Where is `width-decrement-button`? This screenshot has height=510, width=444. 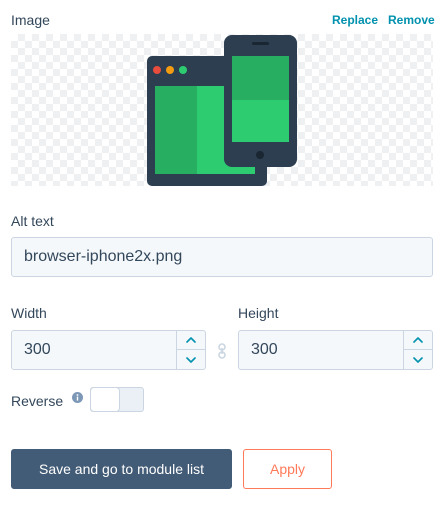 width-decrement-button is located at coordinates (191, 359).